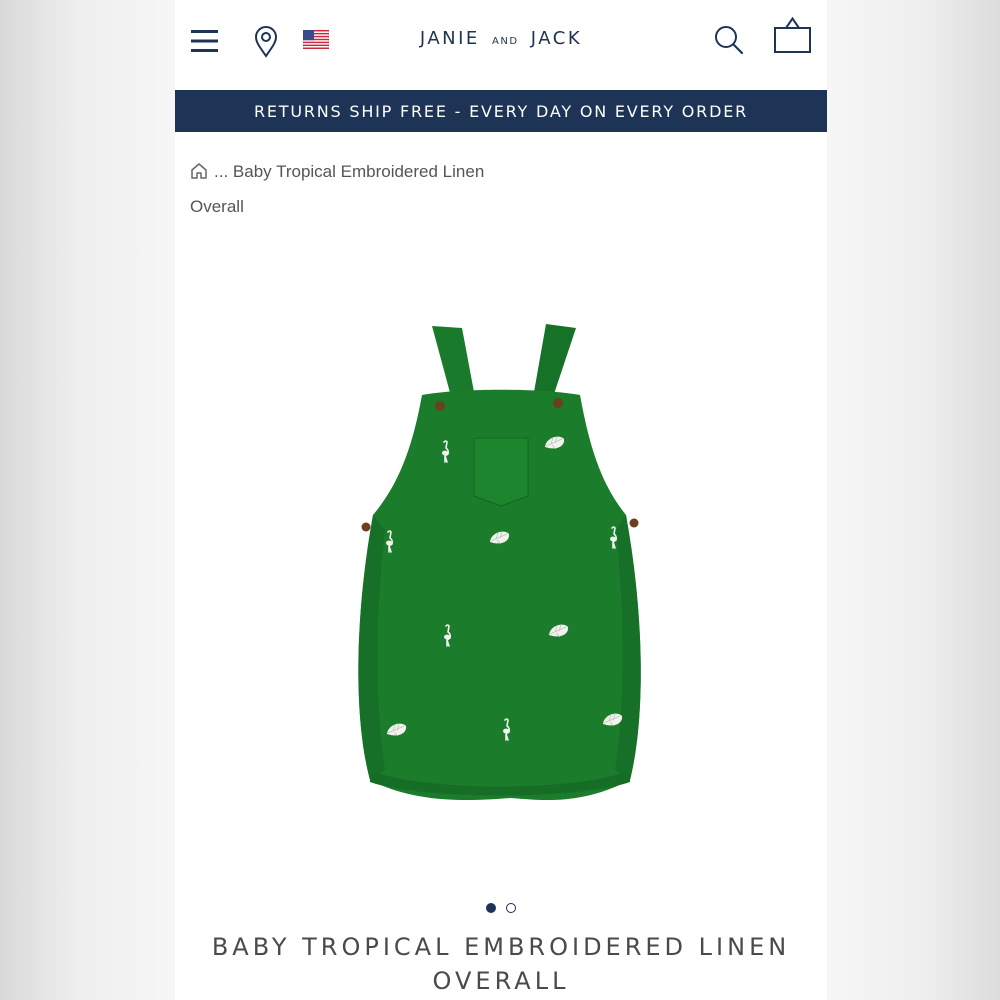  I want to click on logo-word-jack: JACK, so click(556, 38).